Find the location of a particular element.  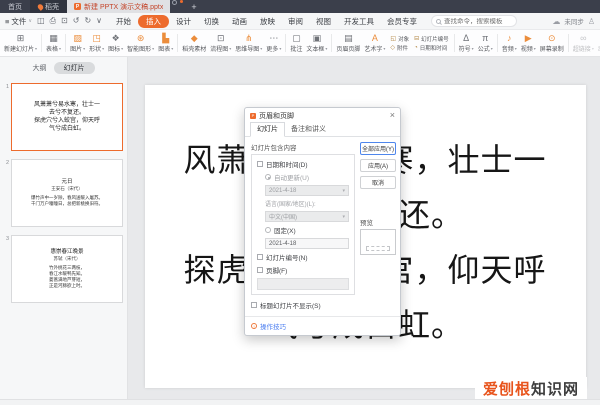

textbox-button: ▣ 文本框 ▾ is located at coordinates (316, 43).